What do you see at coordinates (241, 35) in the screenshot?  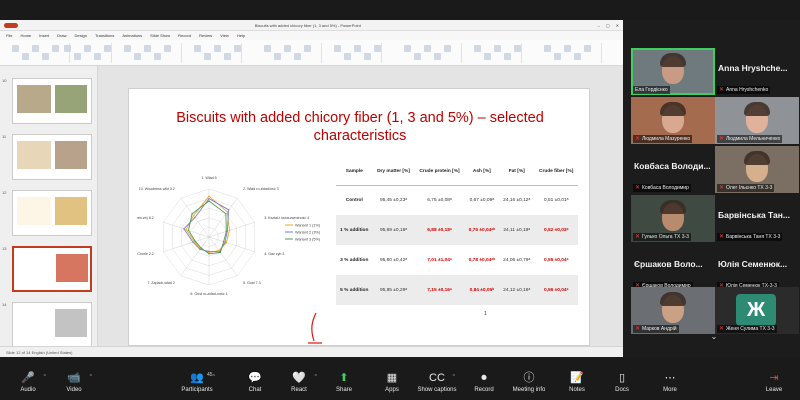 I see `ppt-menu-help: Help` at bounding box center [241, 35].